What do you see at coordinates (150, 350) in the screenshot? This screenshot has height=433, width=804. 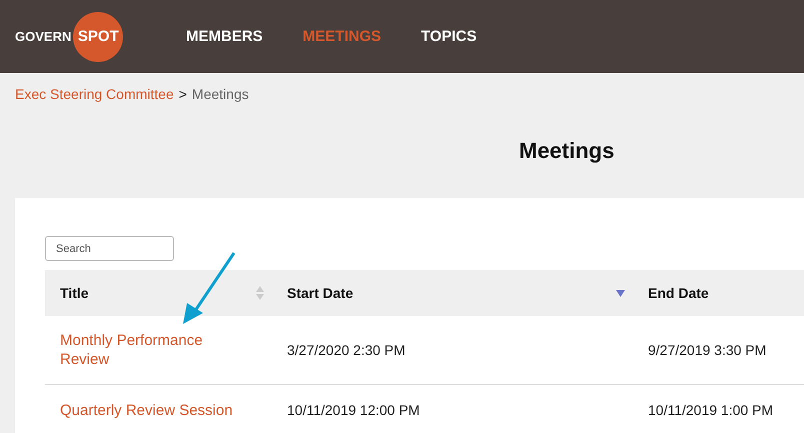 I see `meeting-link: Monthly Performance Review` at bounding box center [150, 350].